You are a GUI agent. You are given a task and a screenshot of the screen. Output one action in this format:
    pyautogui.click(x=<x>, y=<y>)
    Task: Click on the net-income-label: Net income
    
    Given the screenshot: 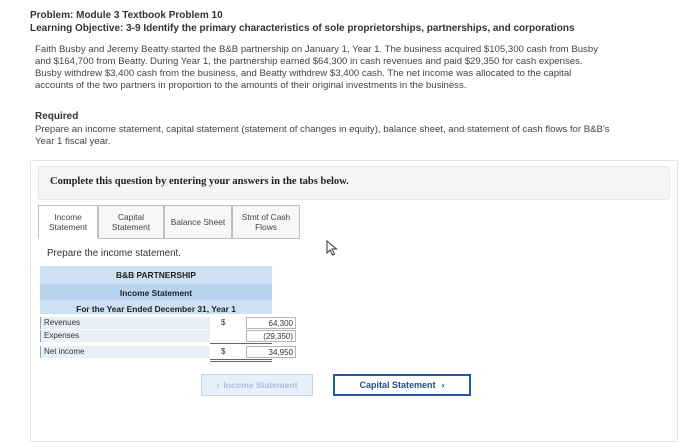 What is the action you would take?
    pyautogui.click(x=125, y=352)
    